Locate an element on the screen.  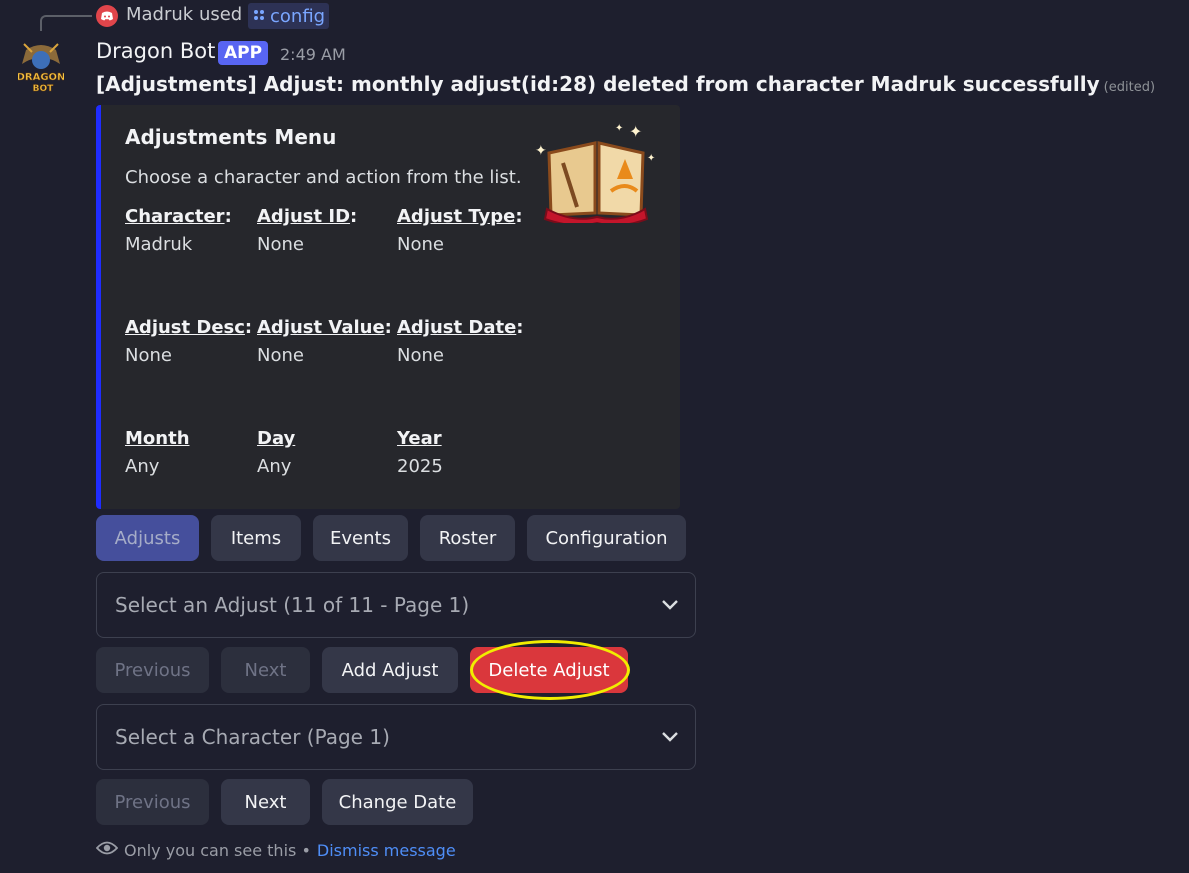
embed-field: Month Any is located at coordinates (157, 452).